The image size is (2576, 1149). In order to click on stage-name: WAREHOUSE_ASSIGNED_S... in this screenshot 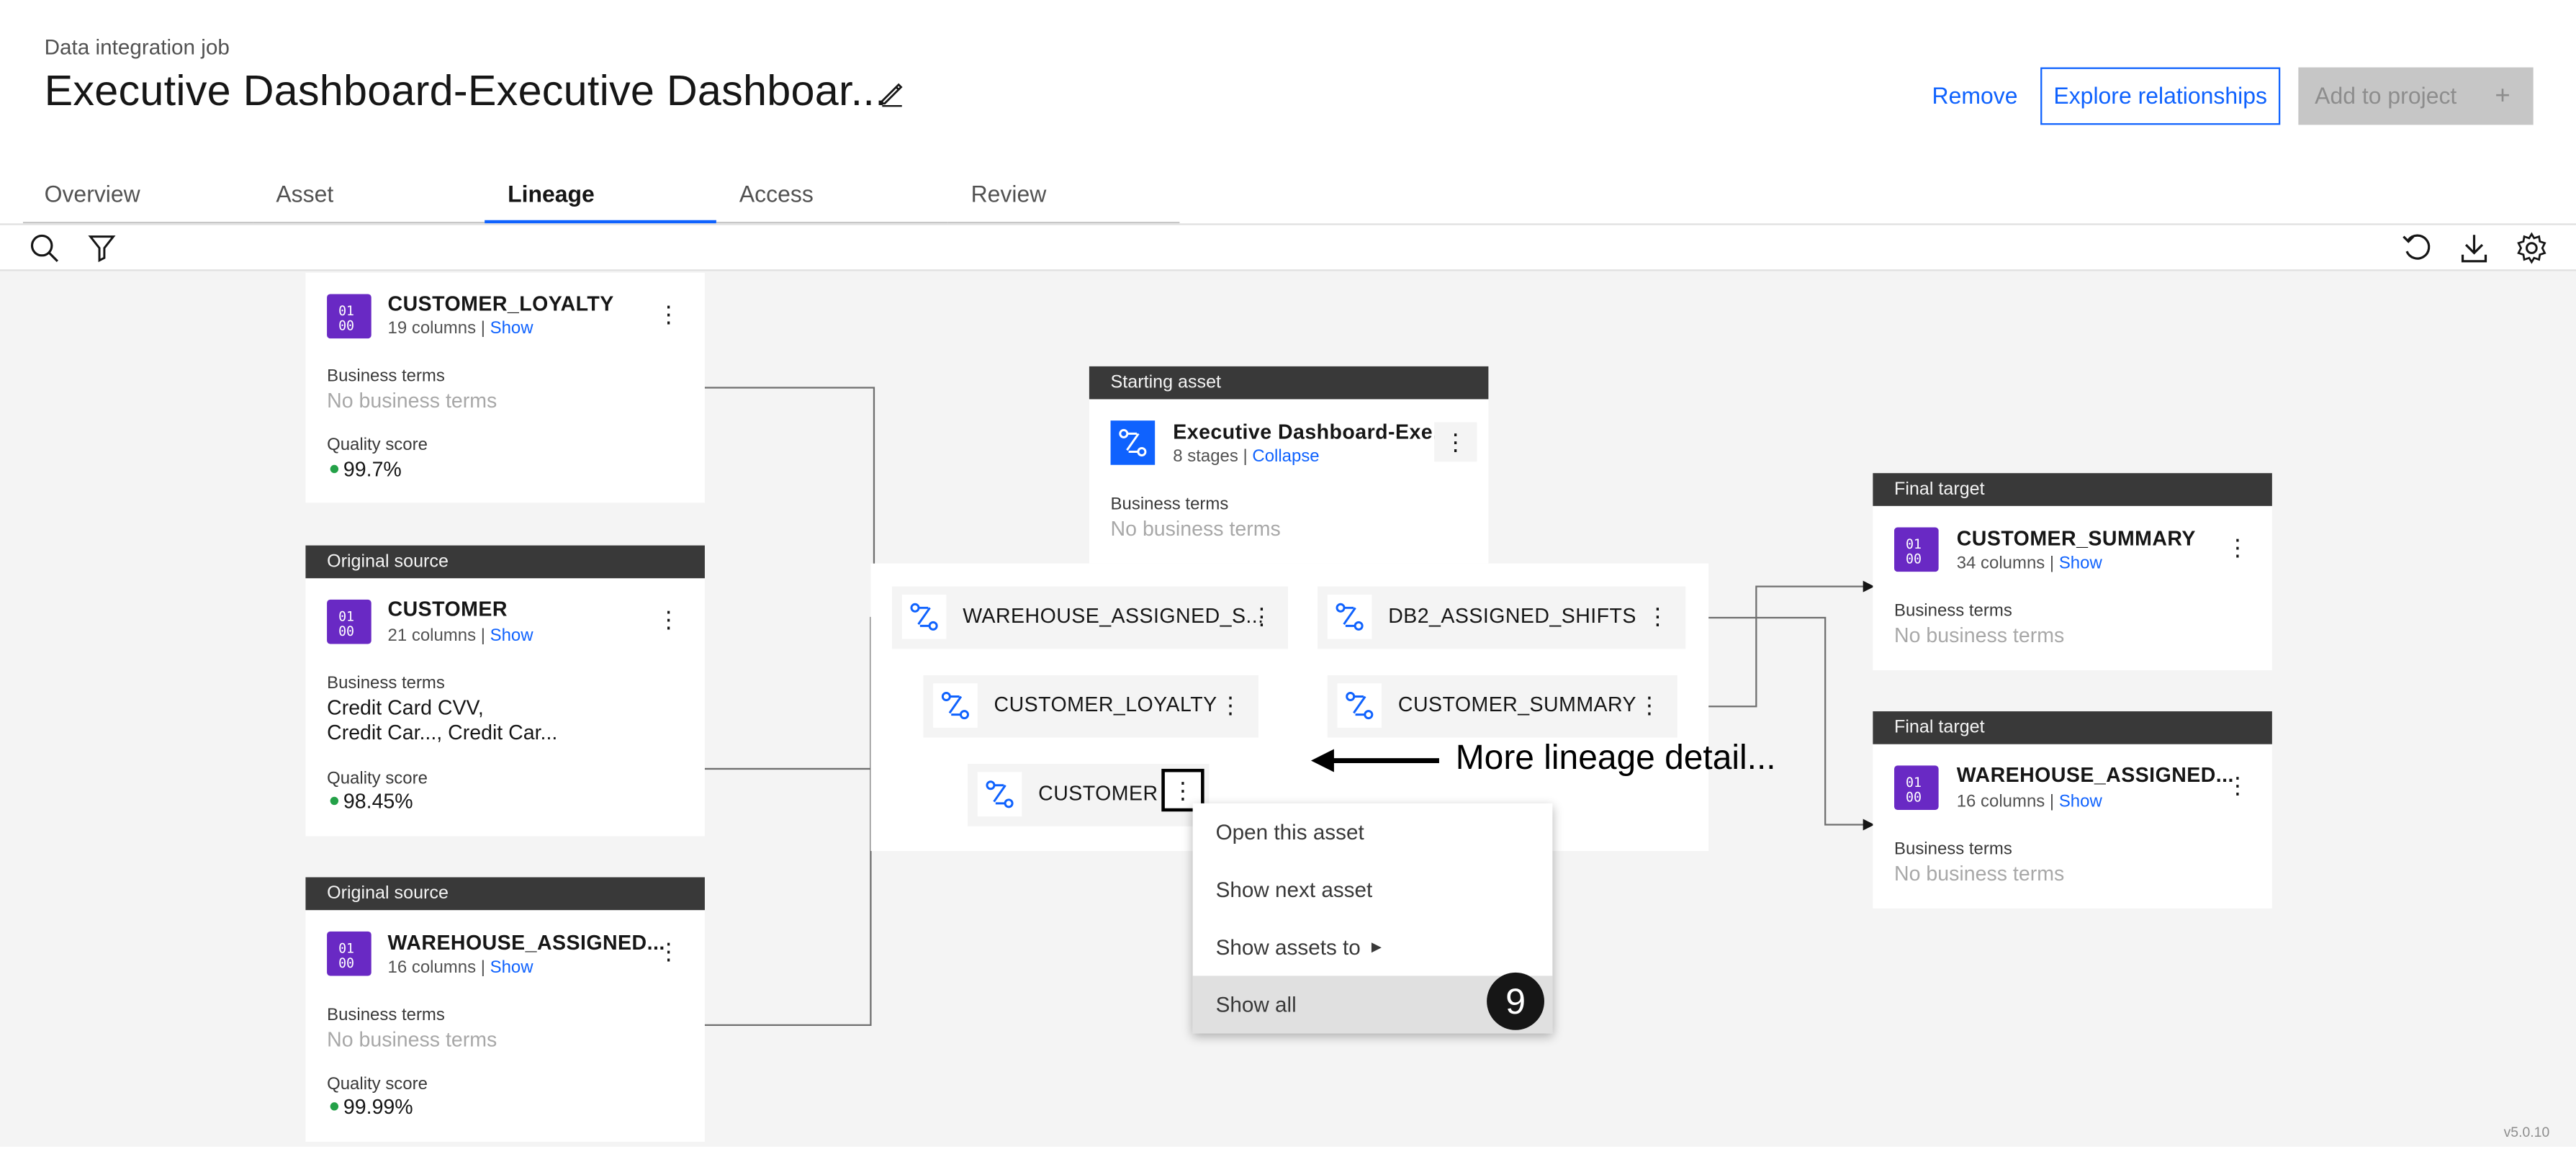, I will do `click(1113, 616)`.